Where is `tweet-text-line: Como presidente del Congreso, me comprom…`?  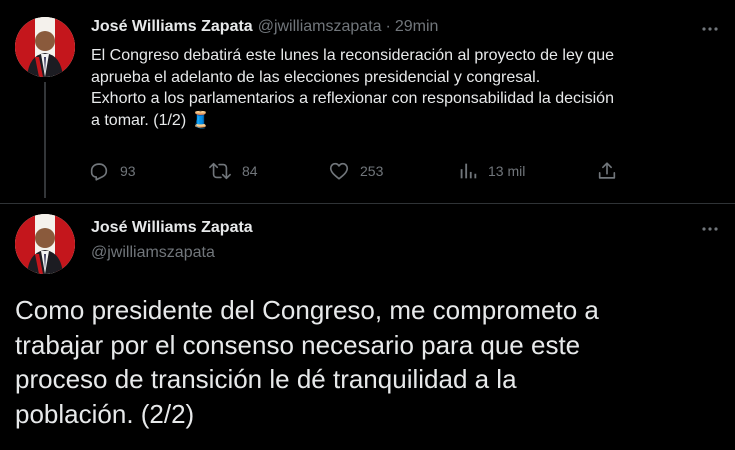
tweet-text-line: Como presidente del Congreso, me comprom… is located at coordinates (307, 310).